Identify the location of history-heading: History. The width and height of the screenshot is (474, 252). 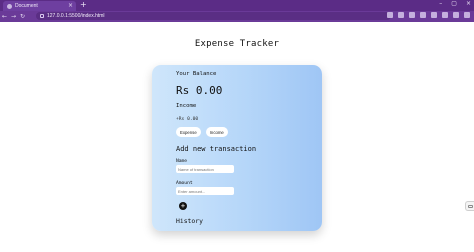
(189, 221).